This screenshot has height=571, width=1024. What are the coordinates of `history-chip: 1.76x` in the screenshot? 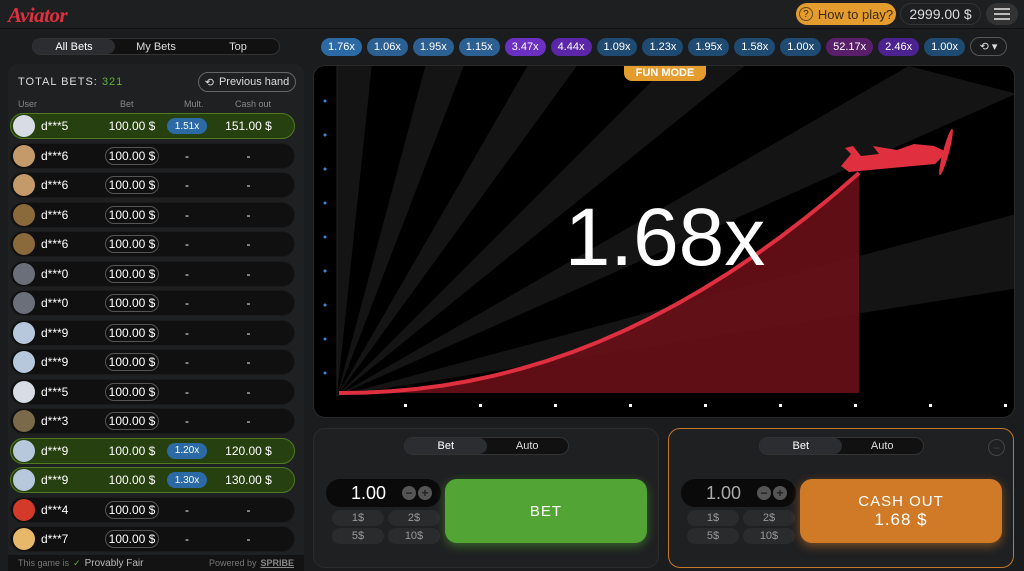 It's located at (341, 47).